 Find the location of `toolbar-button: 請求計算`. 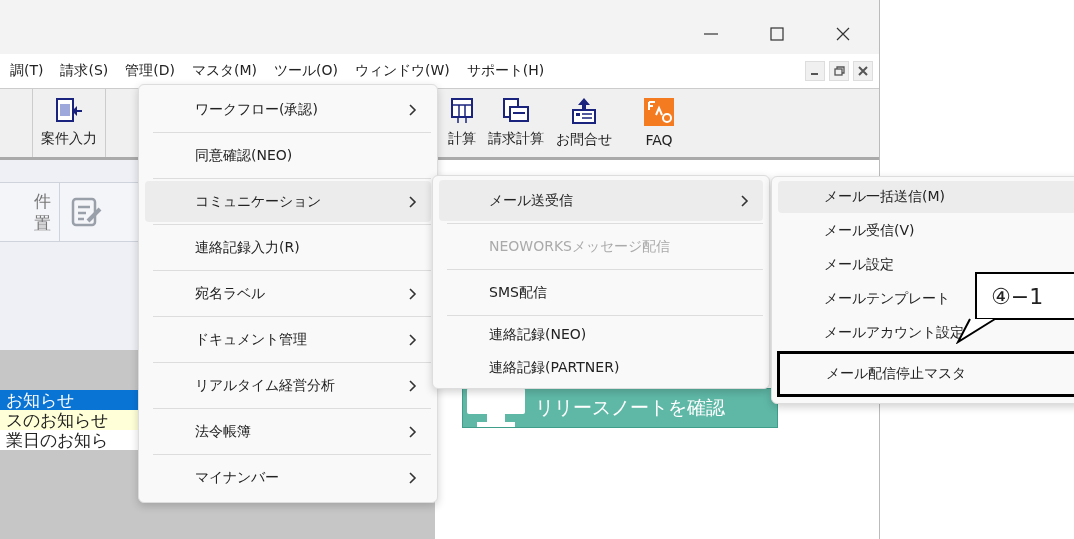

toolbar-button: 請求計算 is located at coordinates (516, 123).